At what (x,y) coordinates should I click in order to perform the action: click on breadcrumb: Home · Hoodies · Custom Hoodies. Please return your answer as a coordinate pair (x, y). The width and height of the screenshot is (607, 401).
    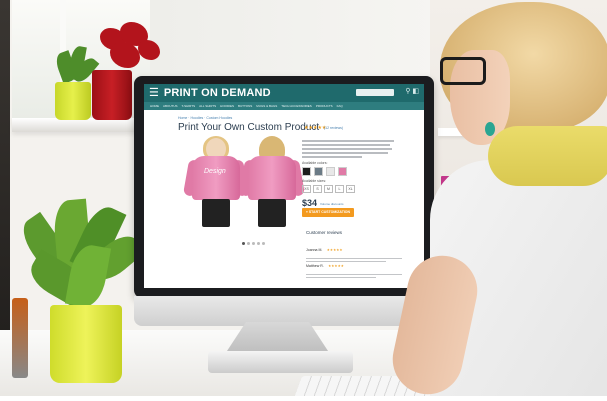
    Looking at the image, I should click on (205, 118).